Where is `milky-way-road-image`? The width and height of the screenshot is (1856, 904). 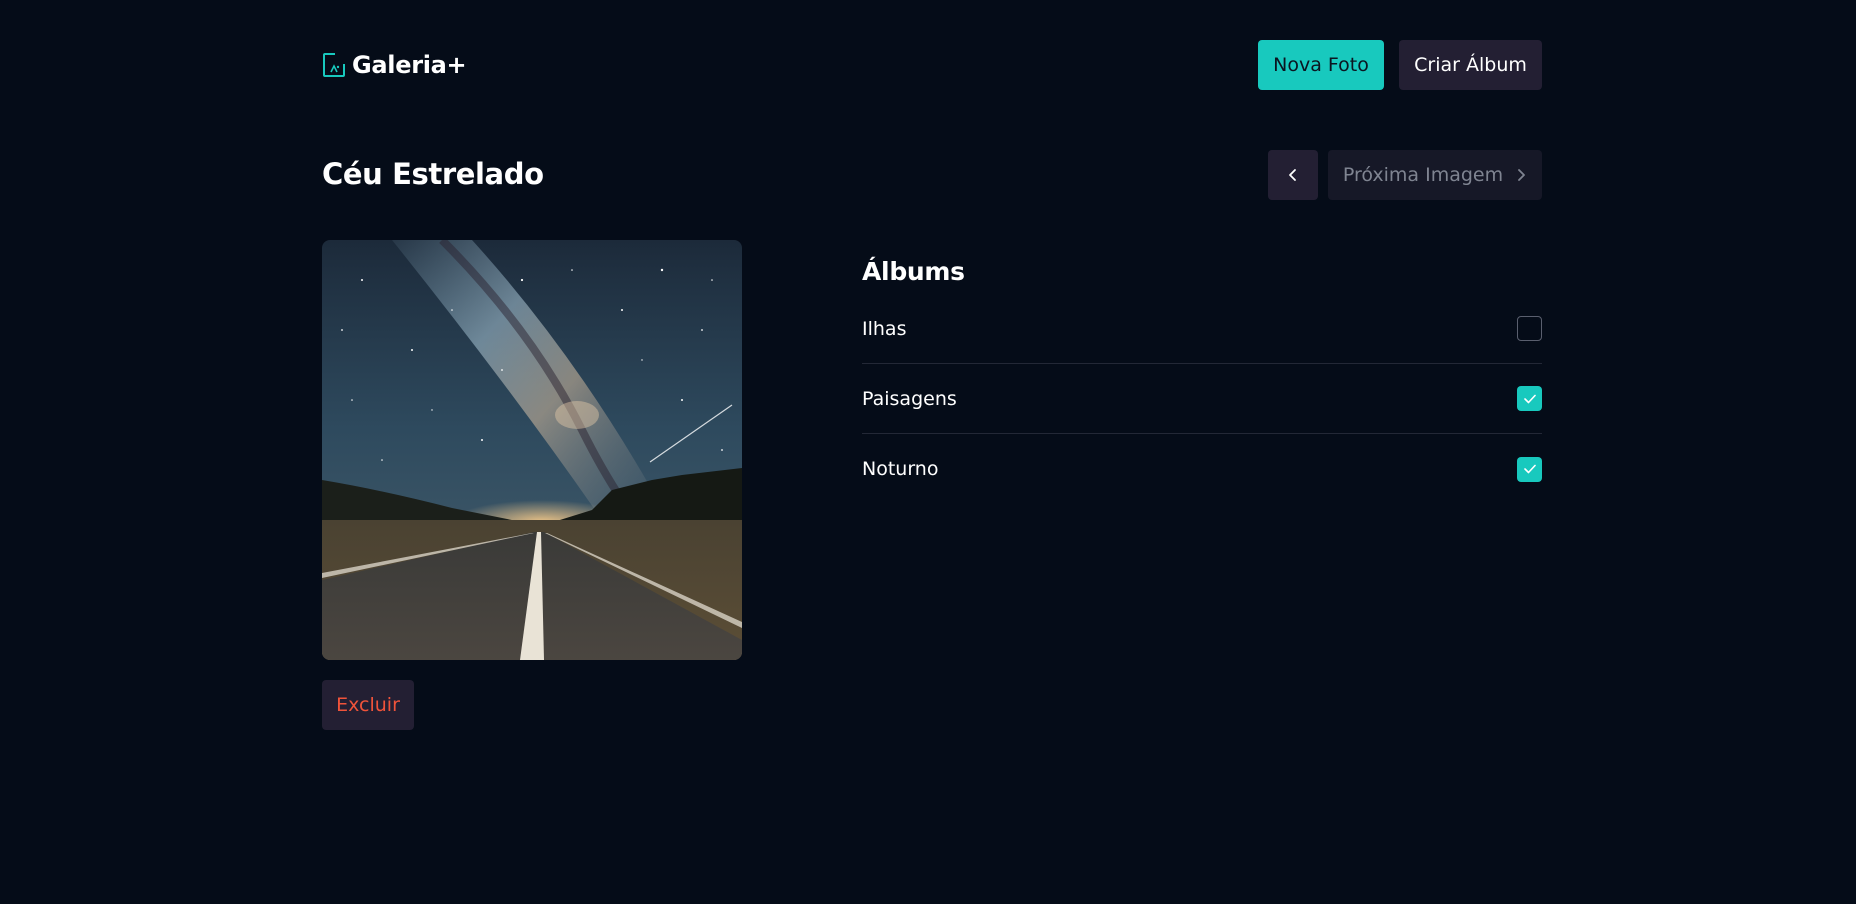
milky-way-road-image is located at coordinates (532, 450).